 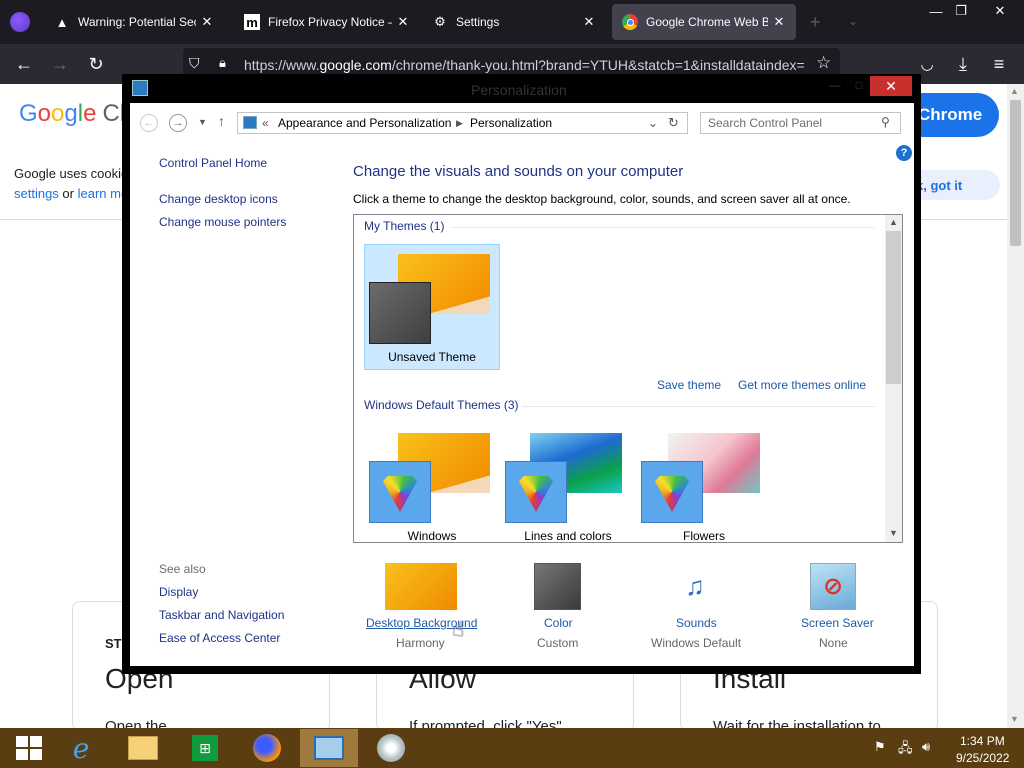 What do you see at coordinates (833, 643) in the screenshot?
I see `screen-saver-value: None` at bounding box center [833, 643].